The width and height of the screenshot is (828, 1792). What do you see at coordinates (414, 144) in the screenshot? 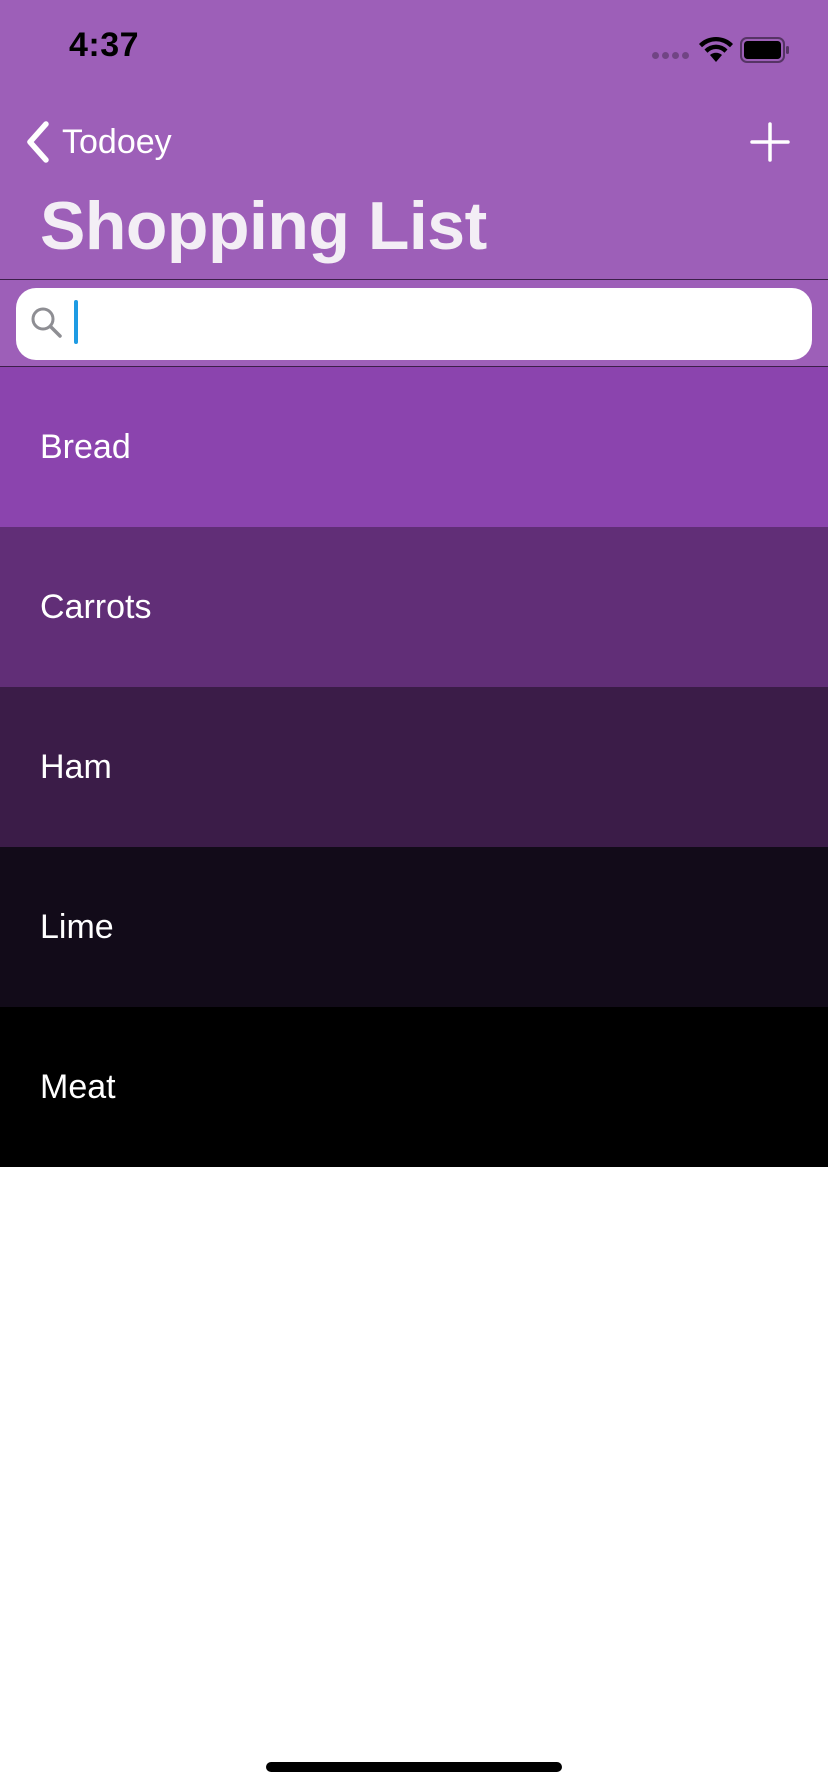
I see `navigation-bar: Todoey` at bounding box center [414, 144].